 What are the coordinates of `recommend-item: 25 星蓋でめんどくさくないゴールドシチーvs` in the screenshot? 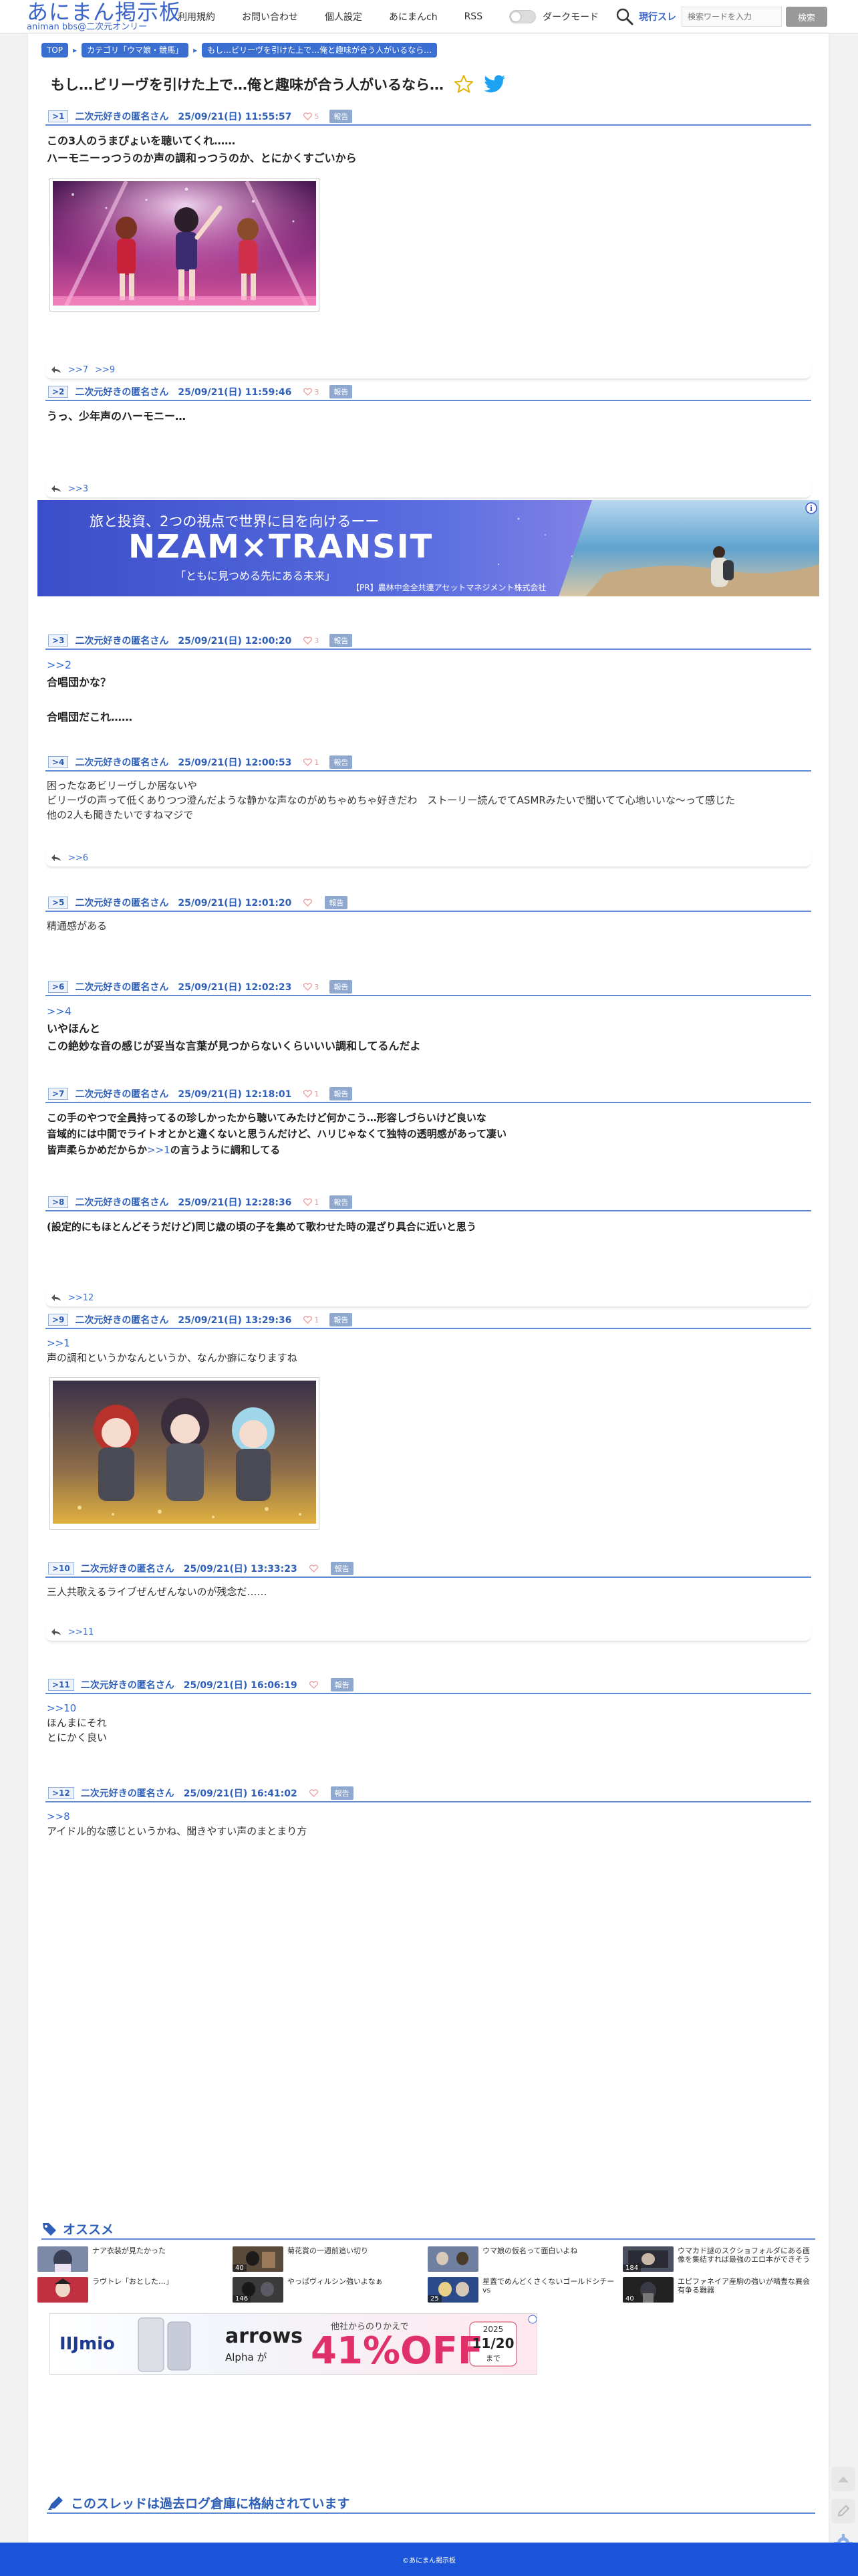 It's located at (524, 2291).